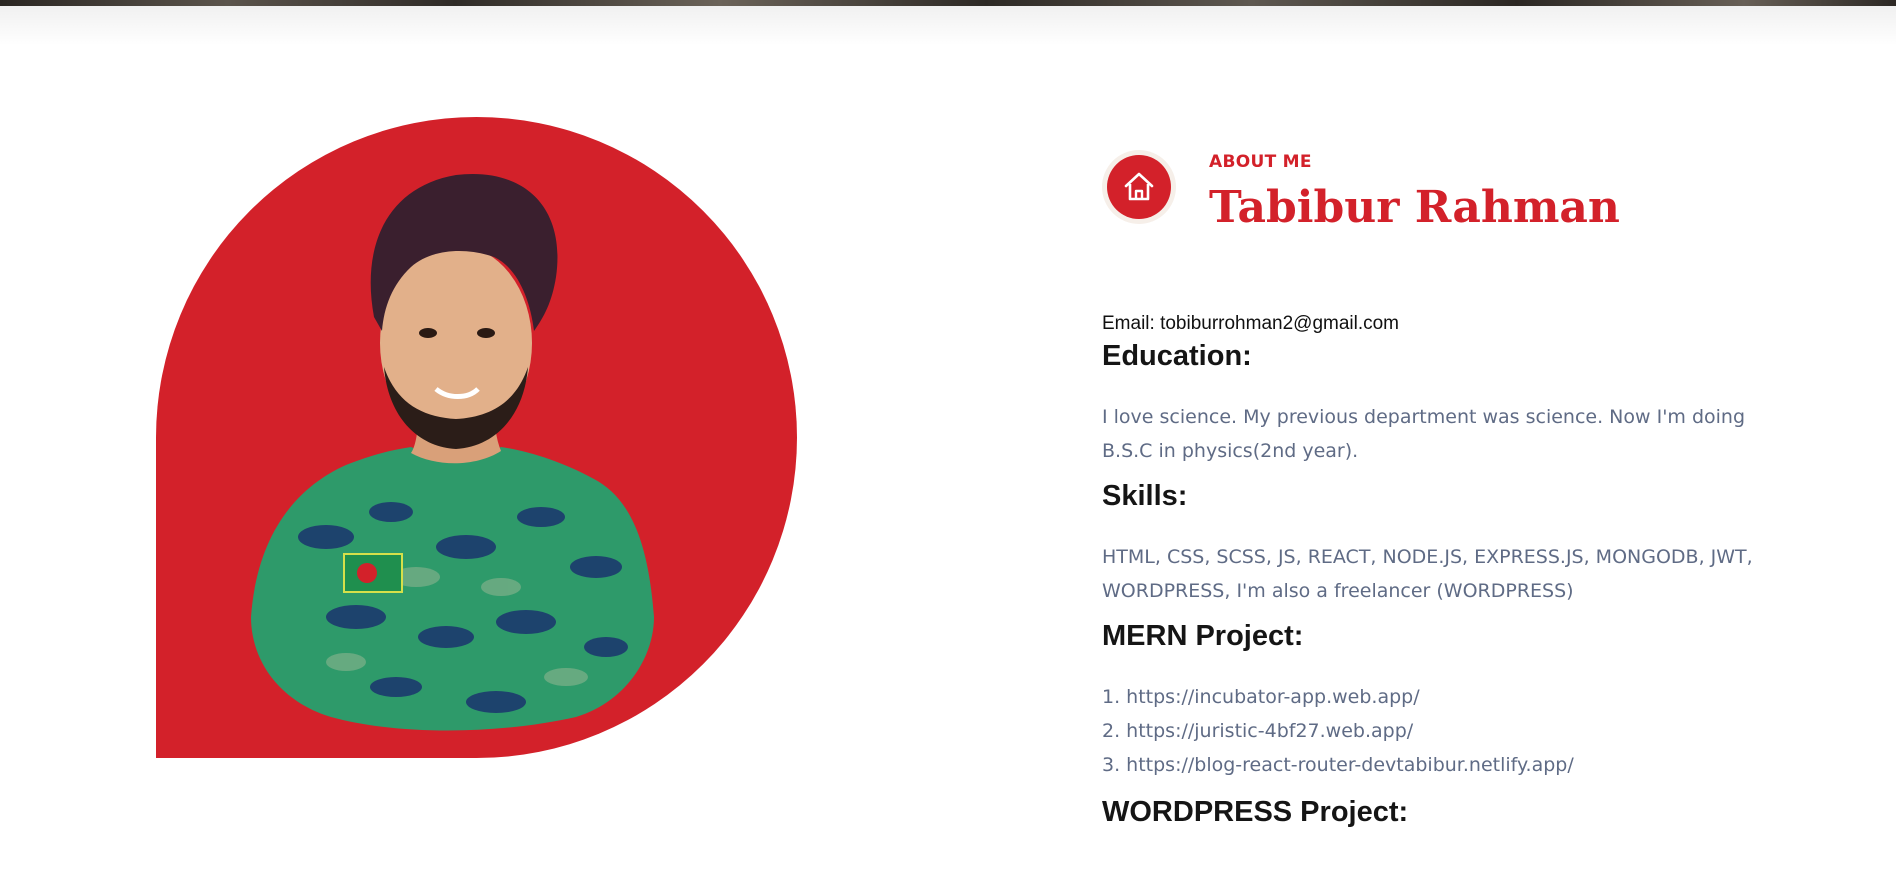 Image resolution: width=1896 pixels, height=886 pixels. Describe the element at coordinates (1203, 636) in the screenshot. I see `mern-project-heading: MERN Project:` at that location.